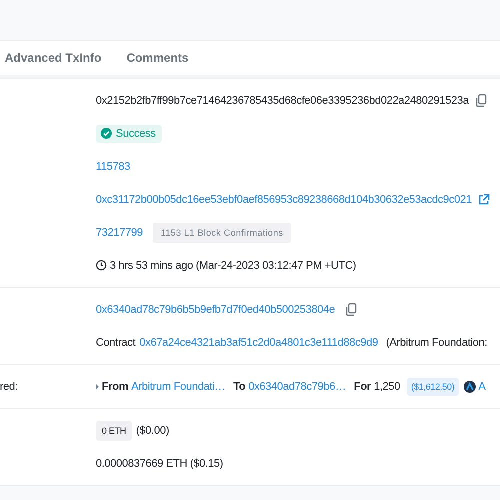  Describe the element at coordinates (9, 386) in the screenshot. I see `field-label: red:` at that location.